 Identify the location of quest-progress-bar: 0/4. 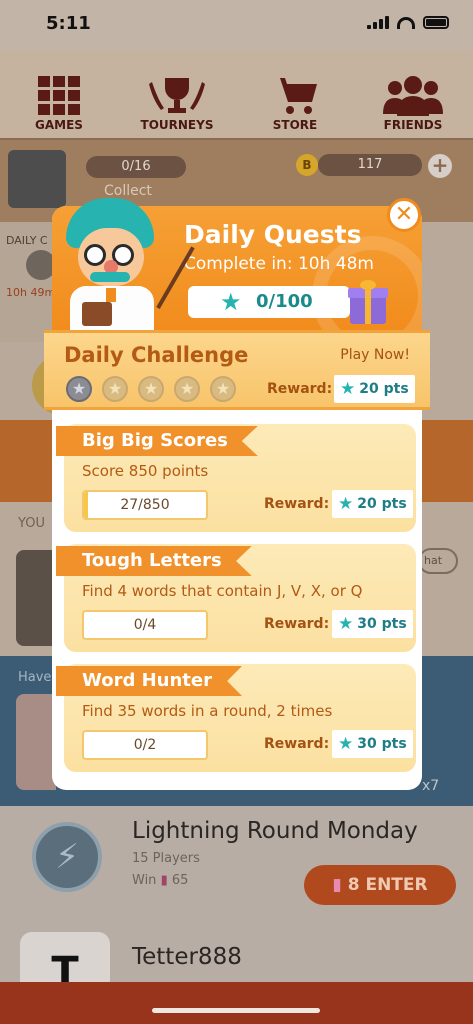
(145, 625).